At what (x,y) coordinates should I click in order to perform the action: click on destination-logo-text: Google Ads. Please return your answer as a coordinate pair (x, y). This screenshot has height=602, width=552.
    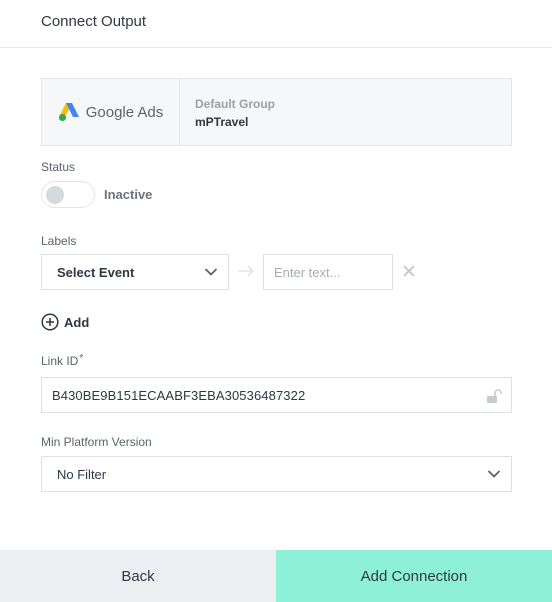
    Looking at the image, I should click on (124, 112).